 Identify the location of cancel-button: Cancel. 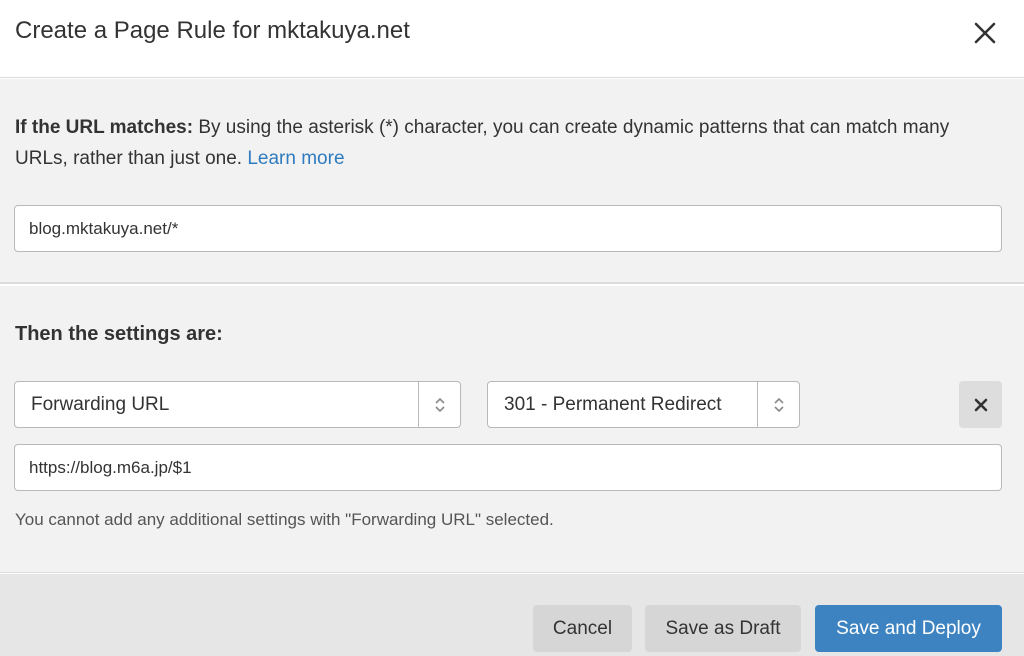
(582, 628).